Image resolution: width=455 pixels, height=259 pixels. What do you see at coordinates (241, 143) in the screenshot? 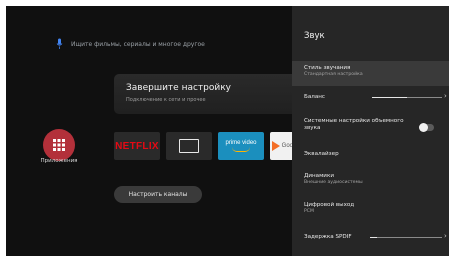
I see `prime-video-logo: prime video` at bounding box center [241, 143].